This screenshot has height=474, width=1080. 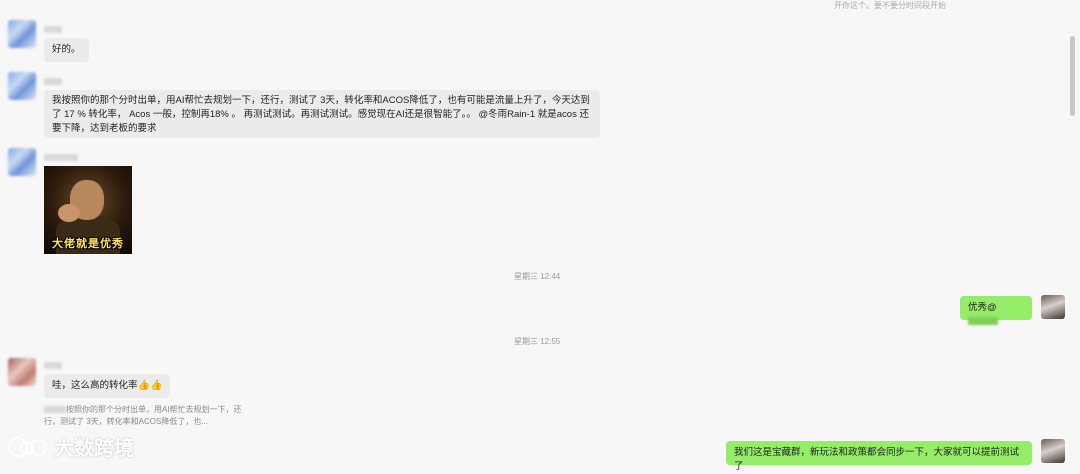 I want to click on message-text: 我们这是宝藏群，新玩法和政策都会同步一下，大家就可以提前测试了, so click(x=877, y=459).